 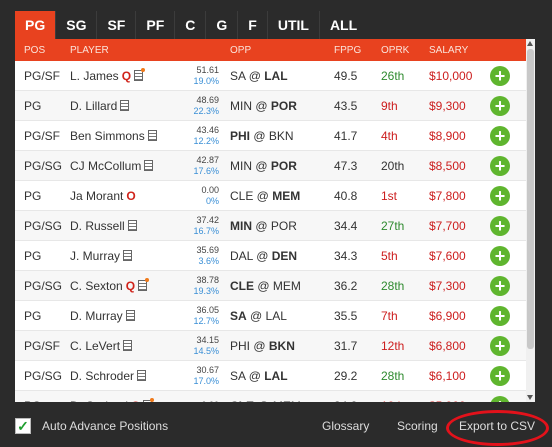 What do you see at coordinates (117, 25) in the screenshot?
I see `tab-sf: SF` at bounding box center [117, 25].